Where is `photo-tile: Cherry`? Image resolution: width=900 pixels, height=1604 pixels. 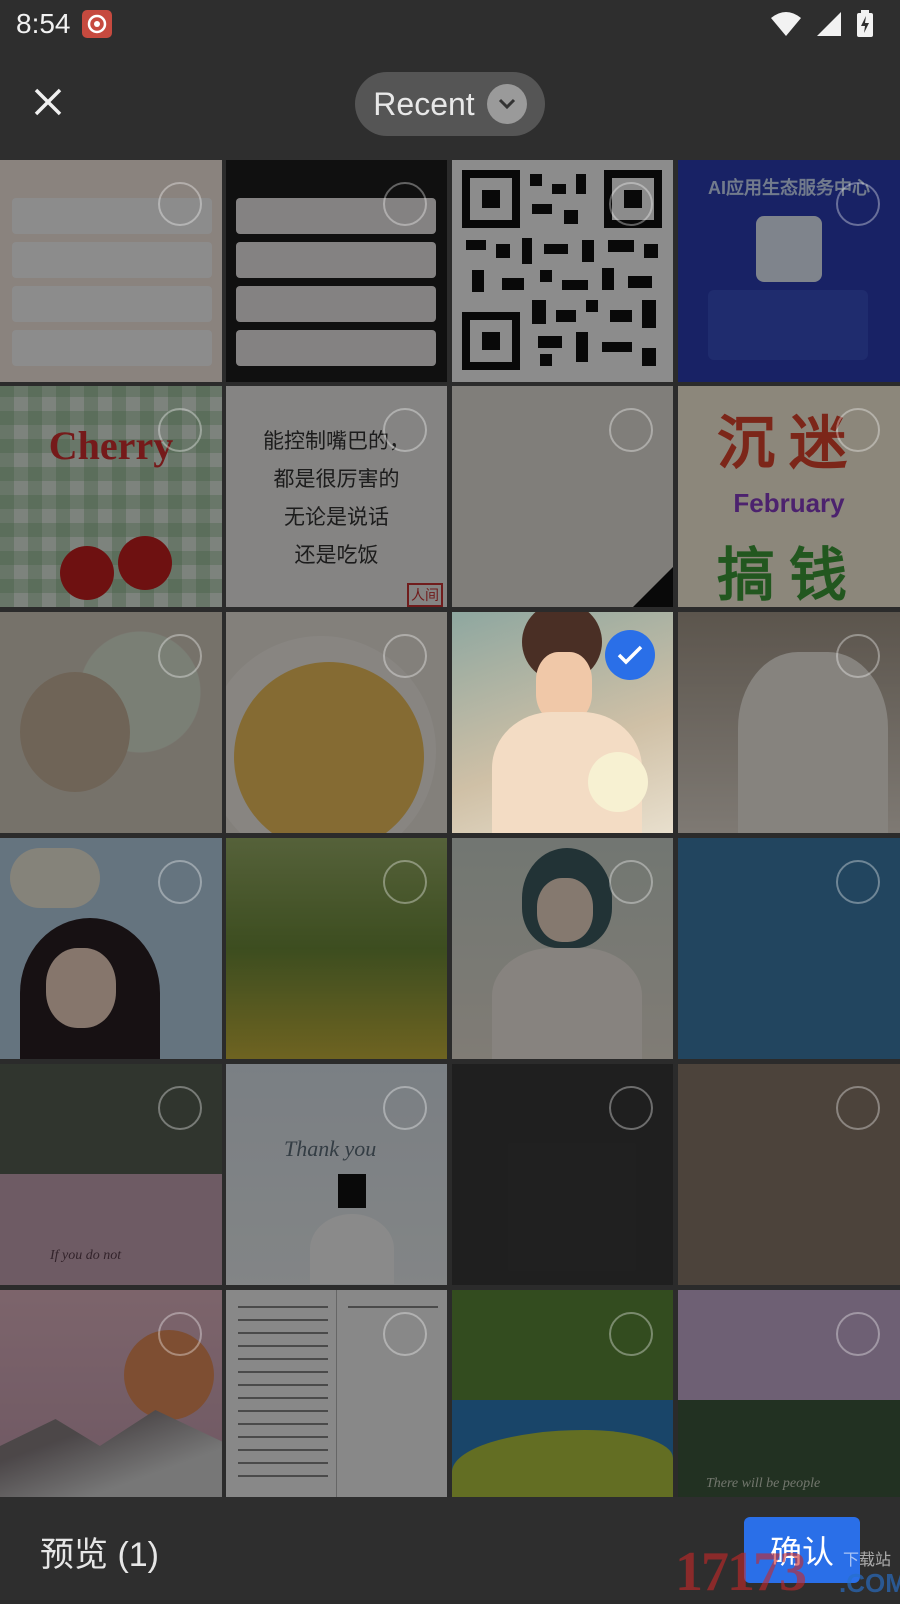 photo-tile: Cherry is located at coordinates (111, 496).